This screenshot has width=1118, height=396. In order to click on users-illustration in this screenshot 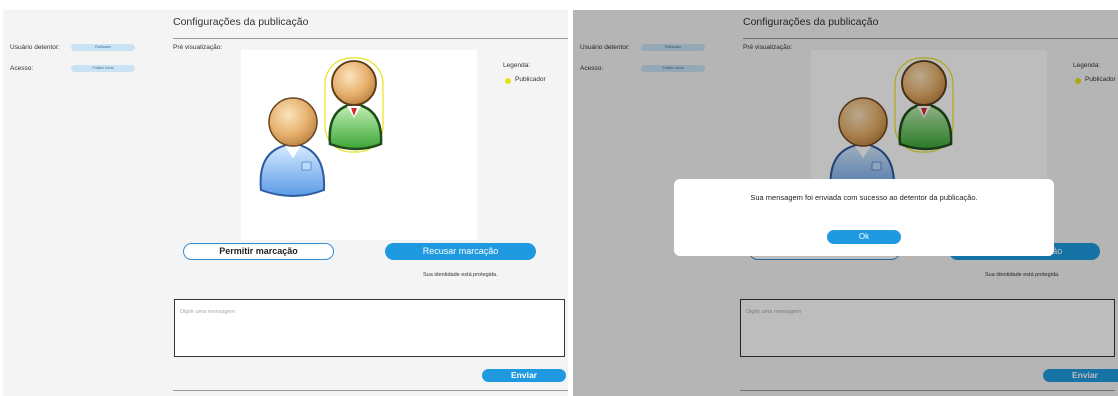, I will do `click(321, 127)`.